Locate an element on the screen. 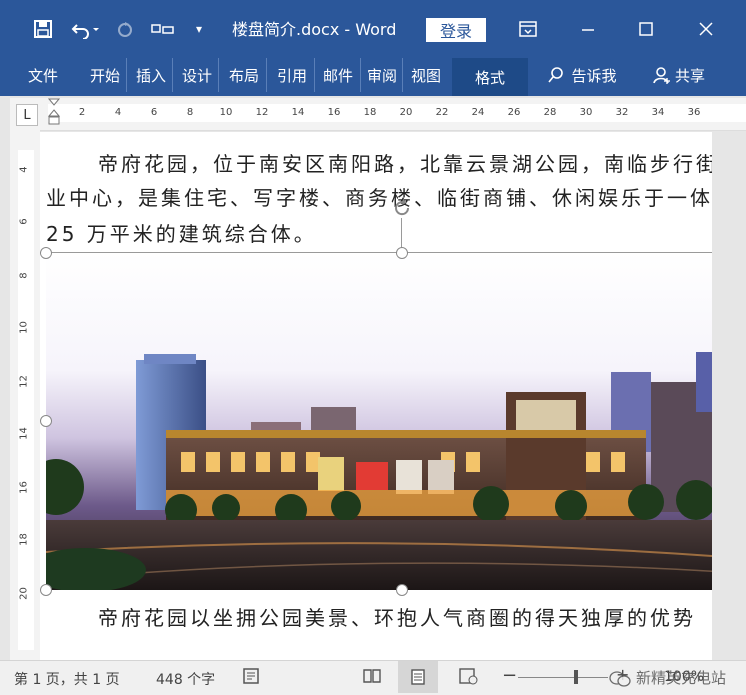  tab-design: 设计 is located at coordinates (197, 75).